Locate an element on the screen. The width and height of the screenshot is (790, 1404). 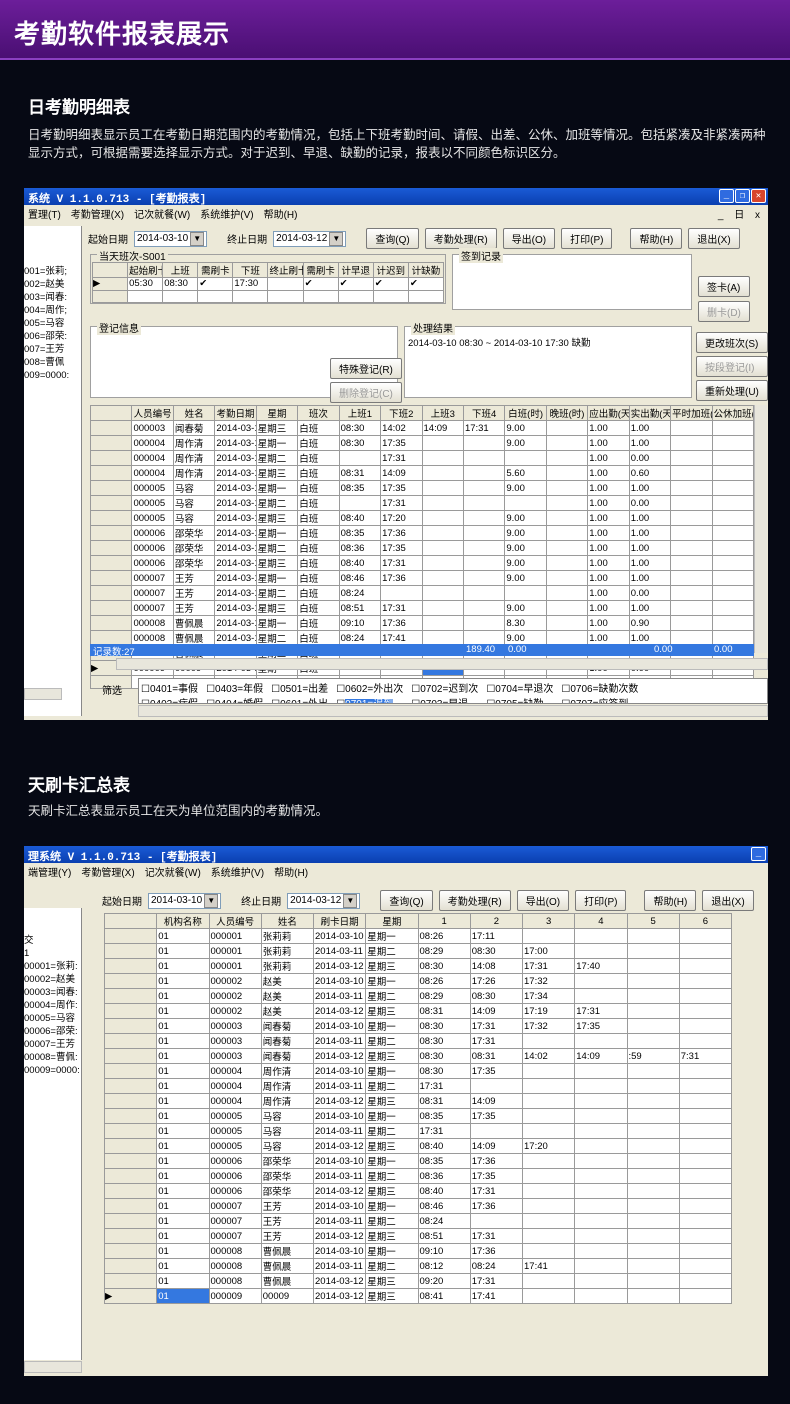
table-cell: 000008 is located at coordinates (235, 1266).